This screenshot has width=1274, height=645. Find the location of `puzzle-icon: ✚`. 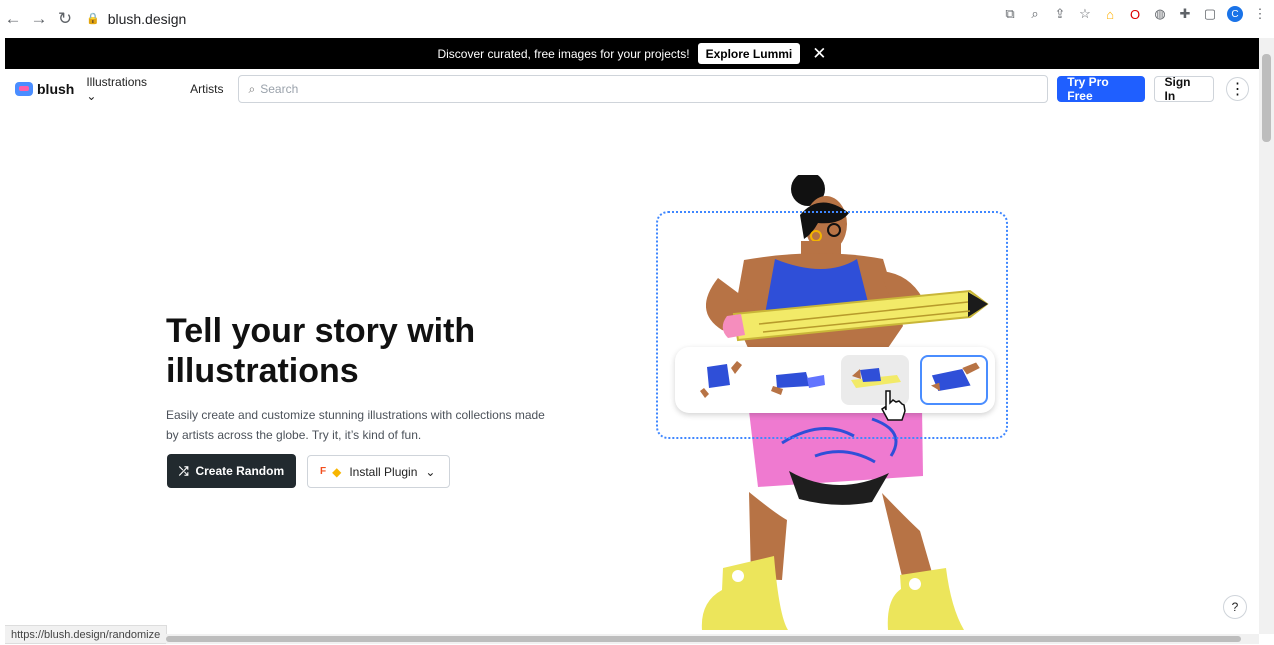

puzzle-icon: ✚ is located at coordinates (1185, 14).